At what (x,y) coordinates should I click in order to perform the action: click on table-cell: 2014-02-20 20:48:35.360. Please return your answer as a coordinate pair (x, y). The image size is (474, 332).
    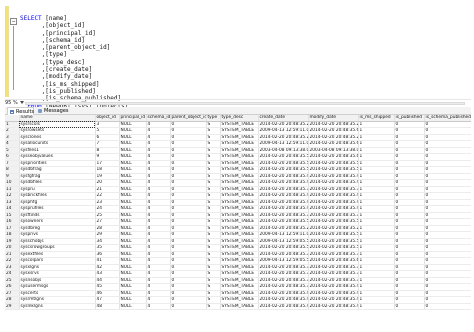
    Looking at the image, I should click on (333, 254).